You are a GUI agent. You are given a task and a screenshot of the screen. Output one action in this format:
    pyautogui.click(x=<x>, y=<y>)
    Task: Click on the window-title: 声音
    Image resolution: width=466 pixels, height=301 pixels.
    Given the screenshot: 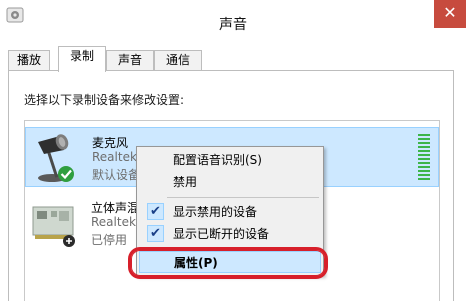 What is the action you would take?
    pyautogui.click(x=233, y=25)
    